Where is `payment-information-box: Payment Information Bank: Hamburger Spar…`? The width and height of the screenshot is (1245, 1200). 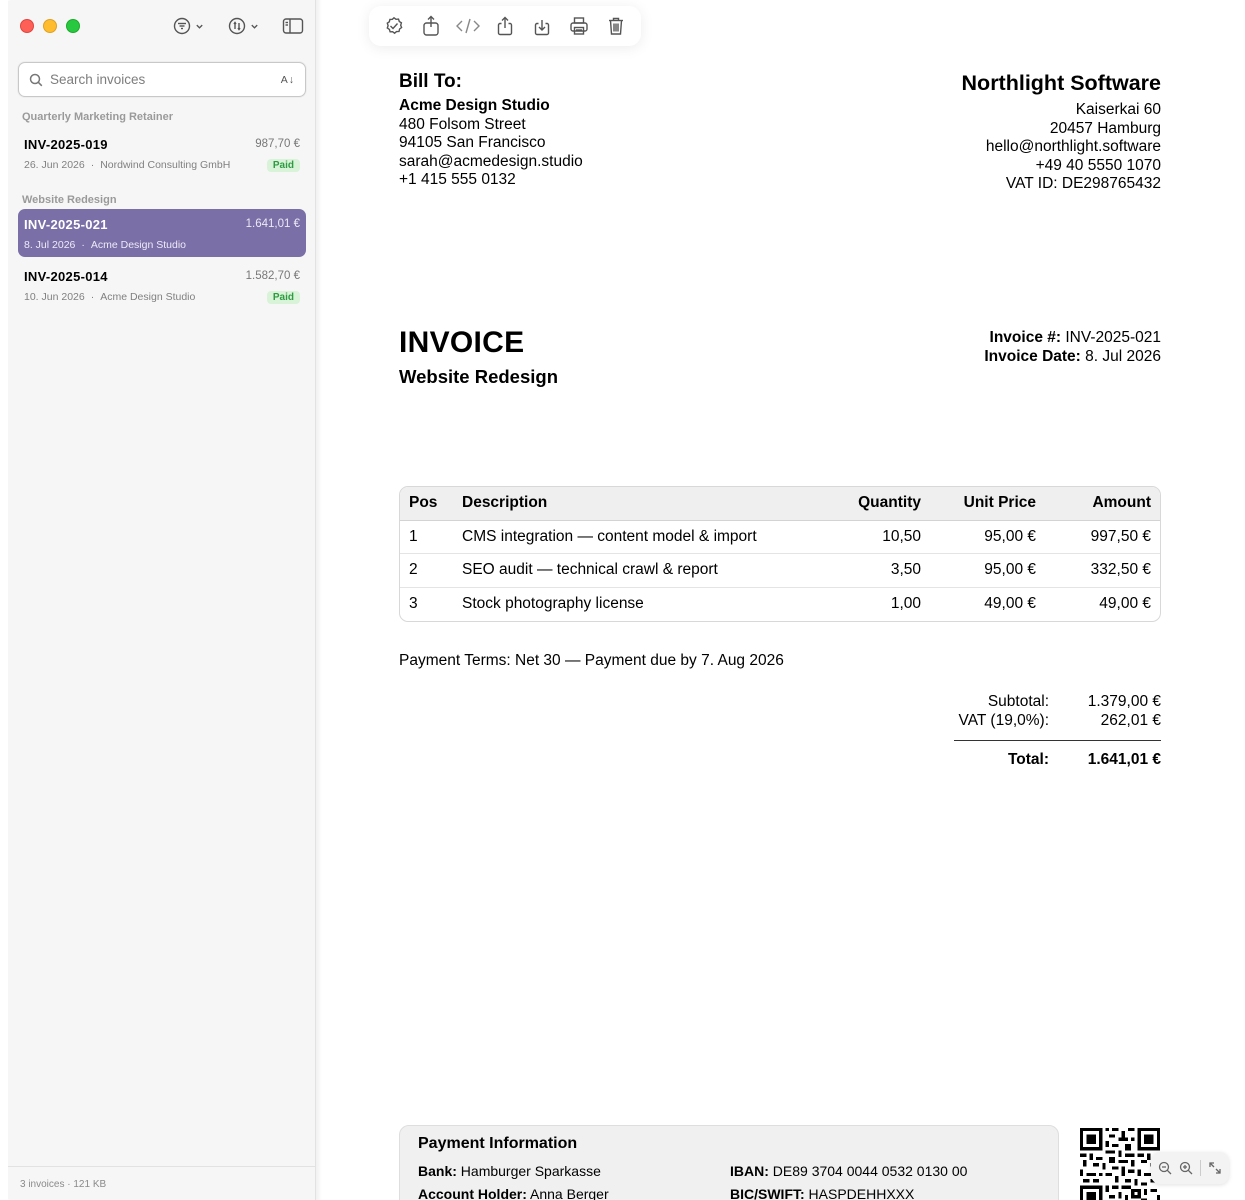 payment-information-box: Payment Information Bank: Hamburger Spar… is located at coordinates (729, 1162).